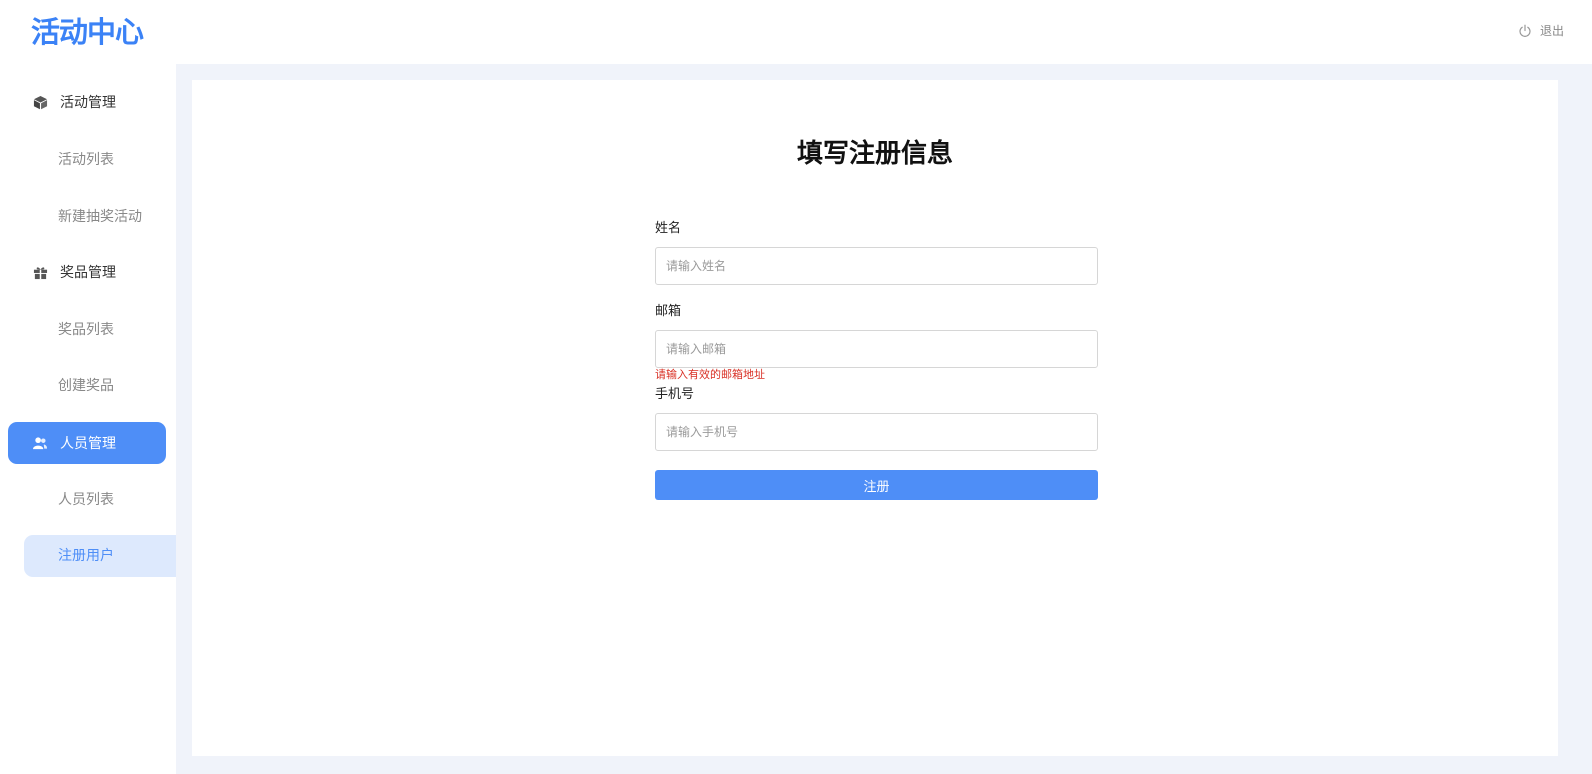  What do you see at coordinates (710, 374) in the screenshot?
I see `email-error-message: 请输入有效的邮箱地址` at bounding box center [710, 374].